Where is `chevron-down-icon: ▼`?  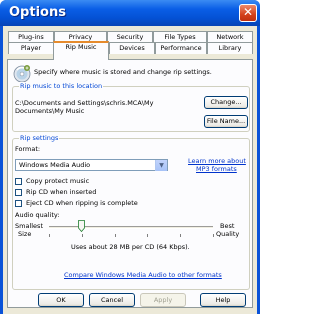
chevron-down-icon: ▼ is located at coordinates (161, 165).